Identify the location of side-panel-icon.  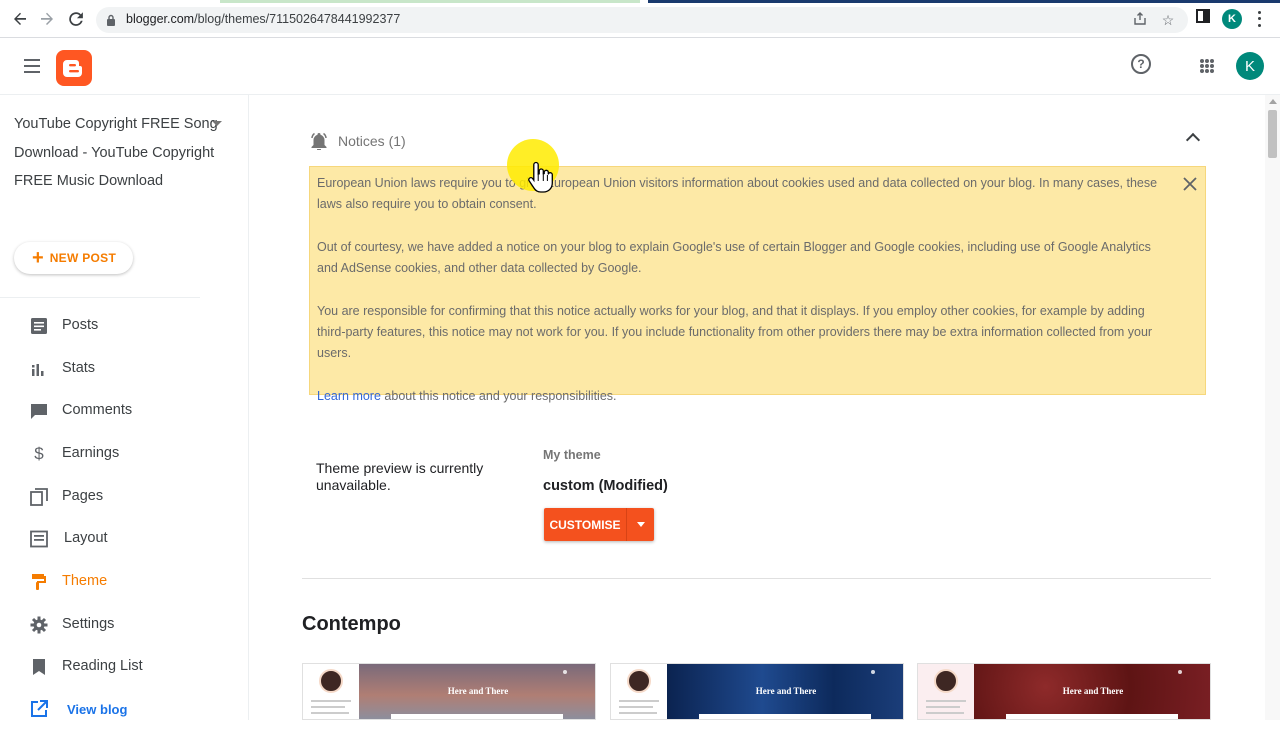
(1203, 18).